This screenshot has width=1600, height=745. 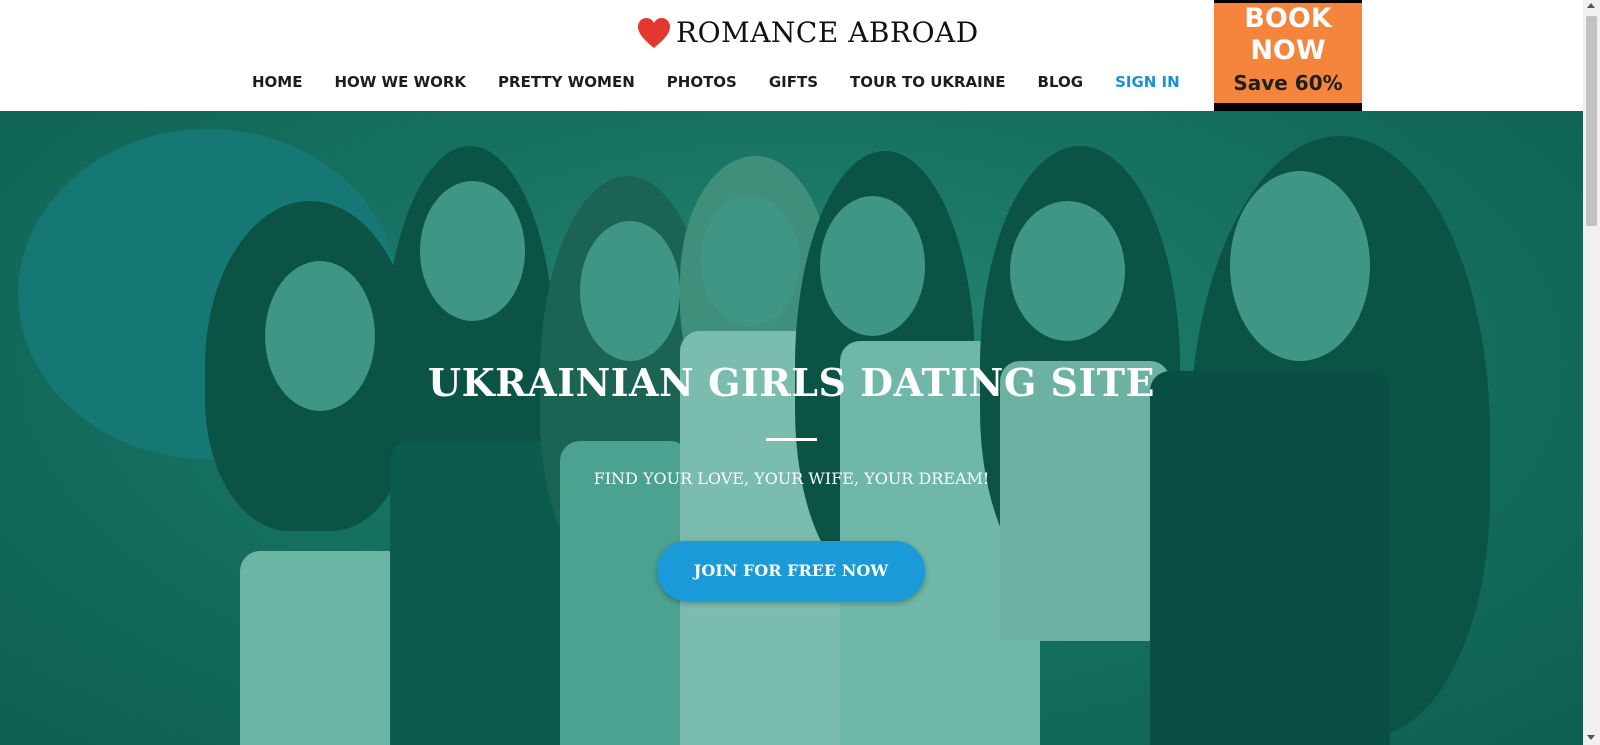 I want to click on logo: ROMANCE ABROAD, so click(x=808, y=32).